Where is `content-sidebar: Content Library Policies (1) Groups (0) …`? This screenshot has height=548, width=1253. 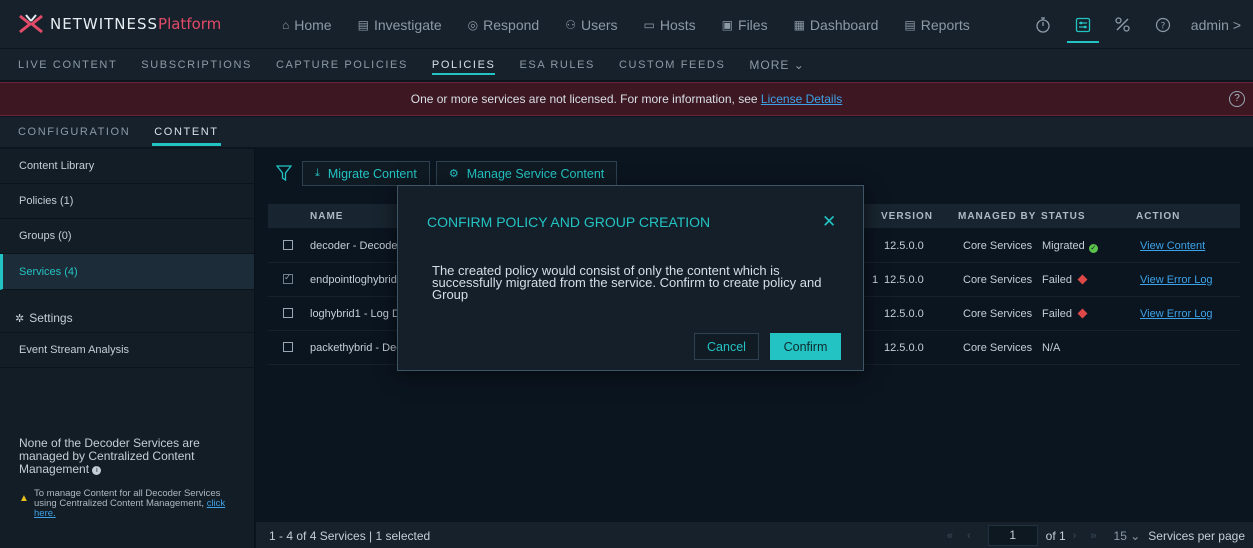 content-sidebar: Content Library Policies (1) Groups (0) … is located at coordinates (127, 348).